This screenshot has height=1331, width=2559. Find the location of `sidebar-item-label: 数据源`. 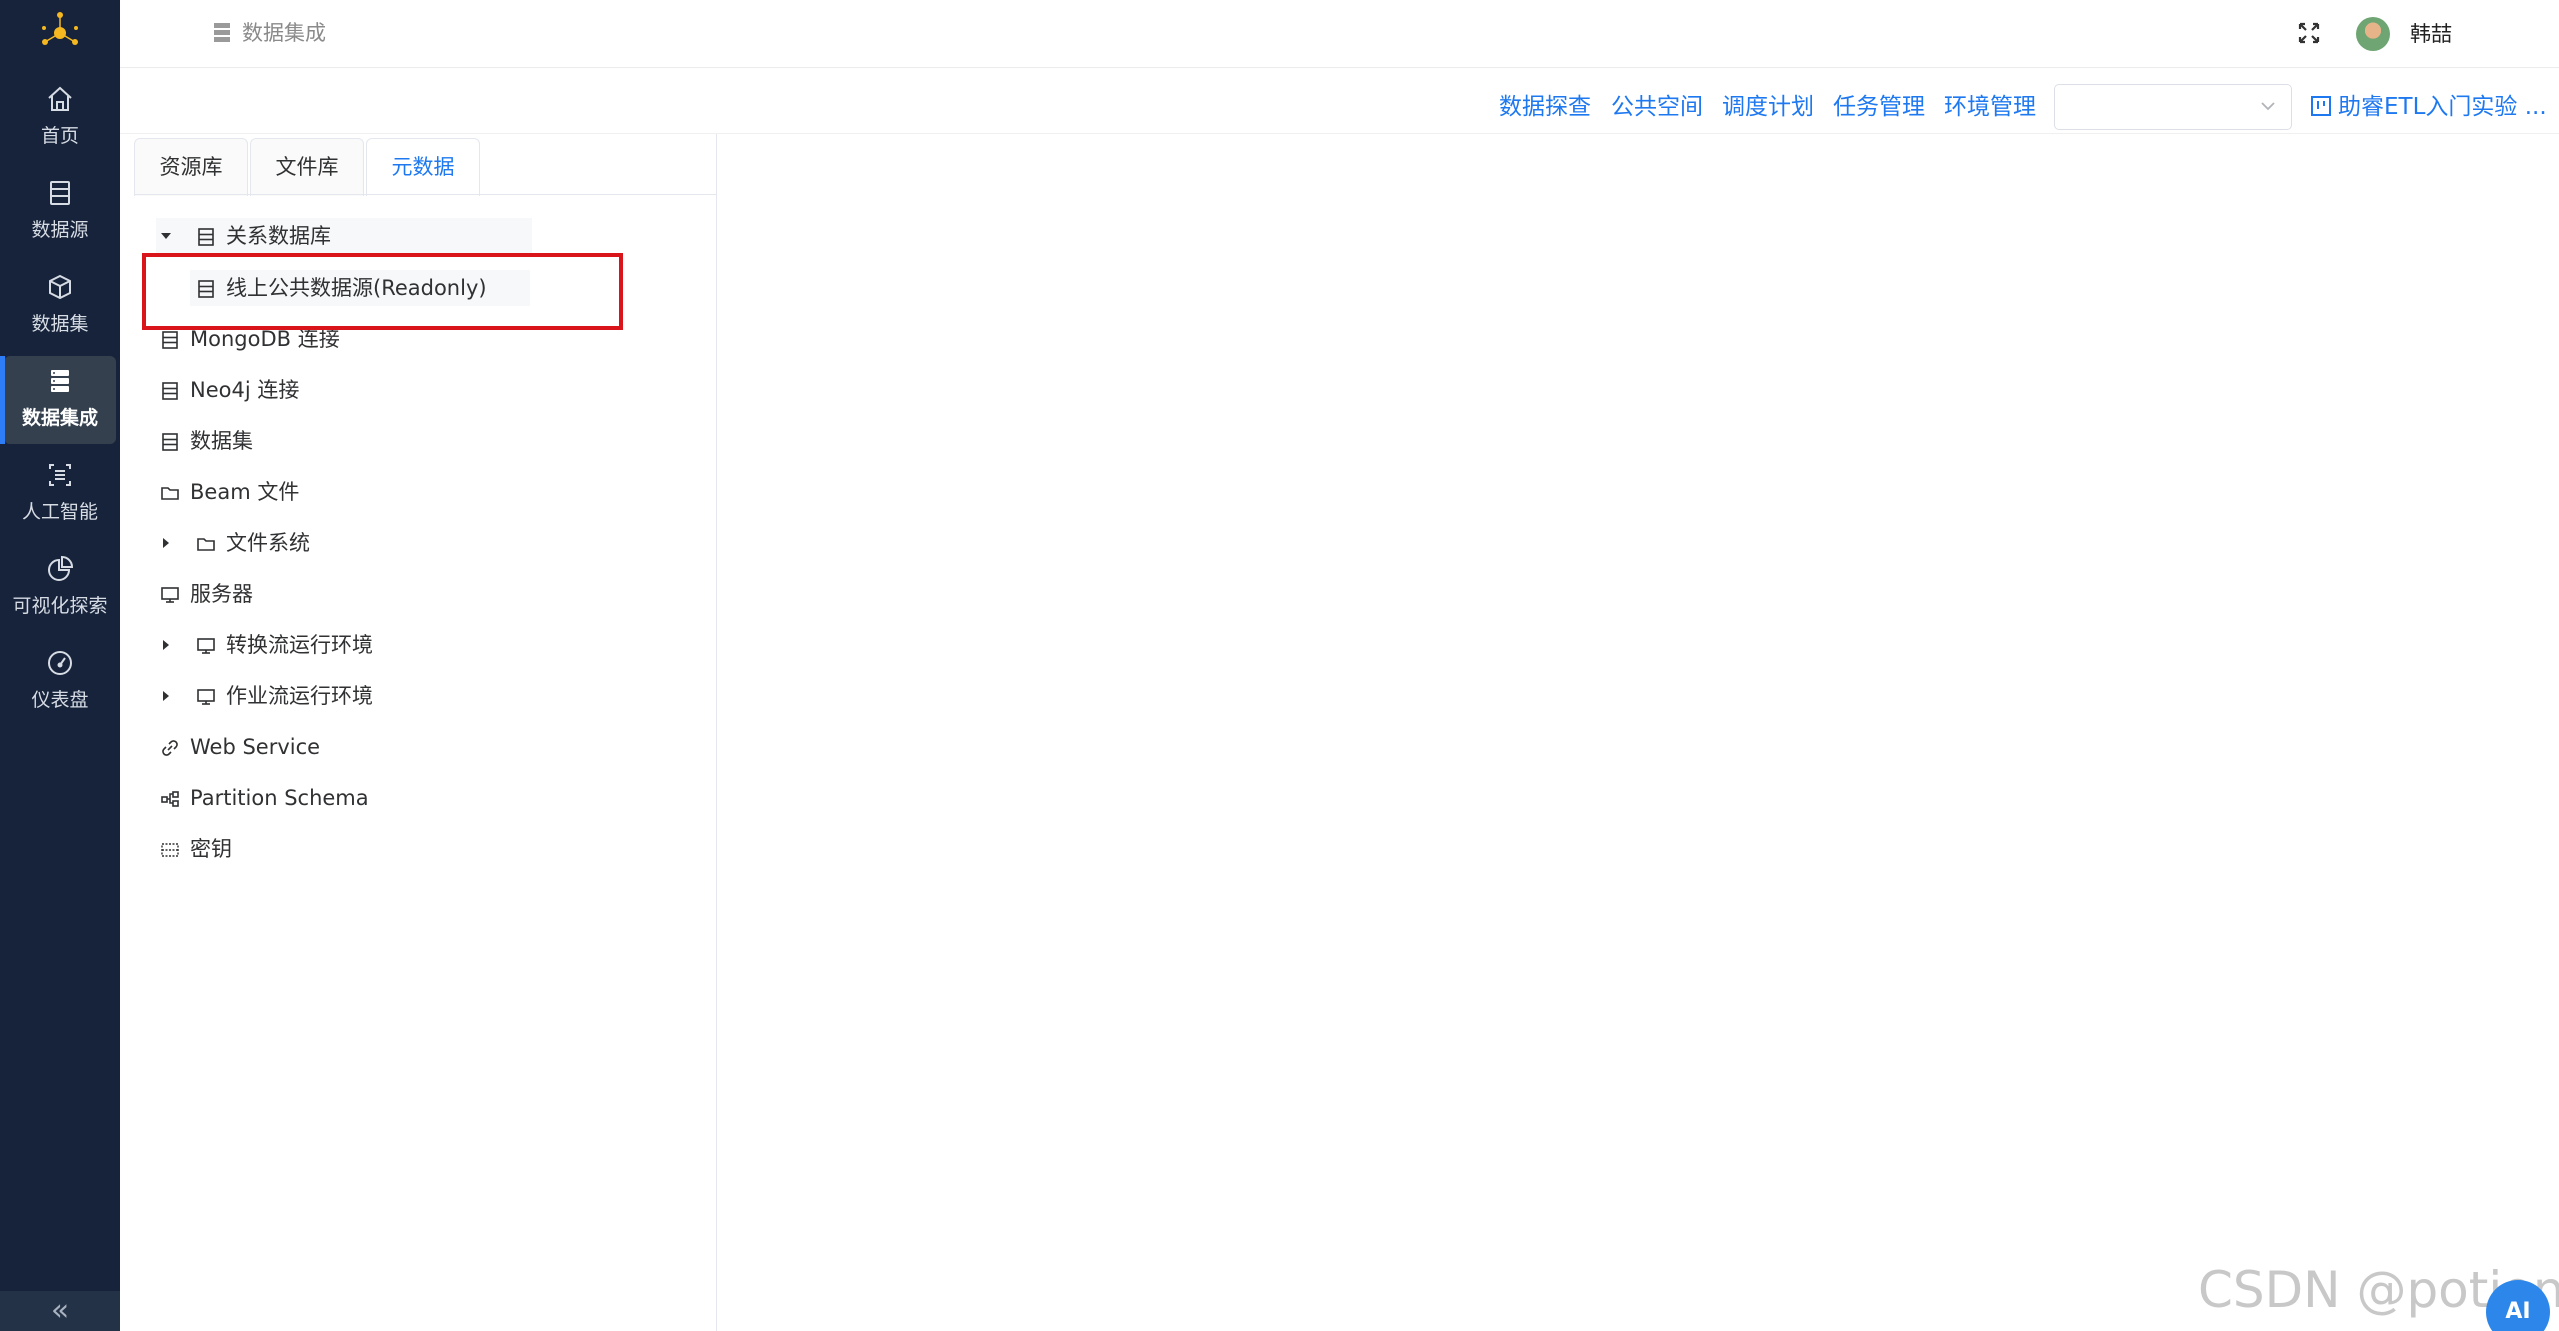

sidebar-item-label: 数据源 is located at coordinates (60, 230).